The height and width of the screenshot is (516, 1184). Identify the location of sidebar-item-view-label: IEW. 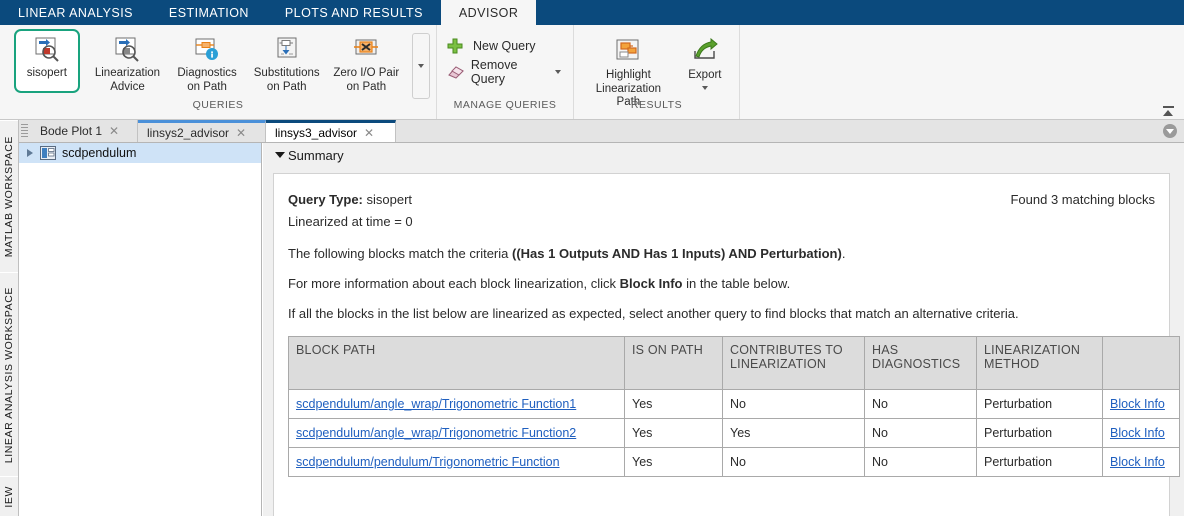
(9, 497).